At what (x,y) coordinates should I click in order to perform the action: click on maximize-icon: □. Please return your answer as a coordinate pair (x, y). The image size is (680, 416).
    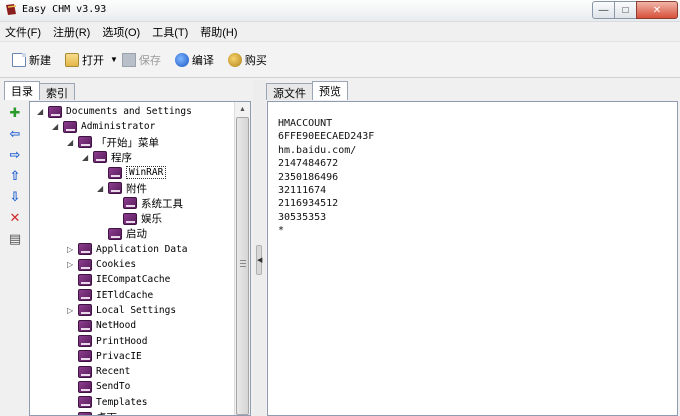
    Looking at the image, I should click on (625, 10).